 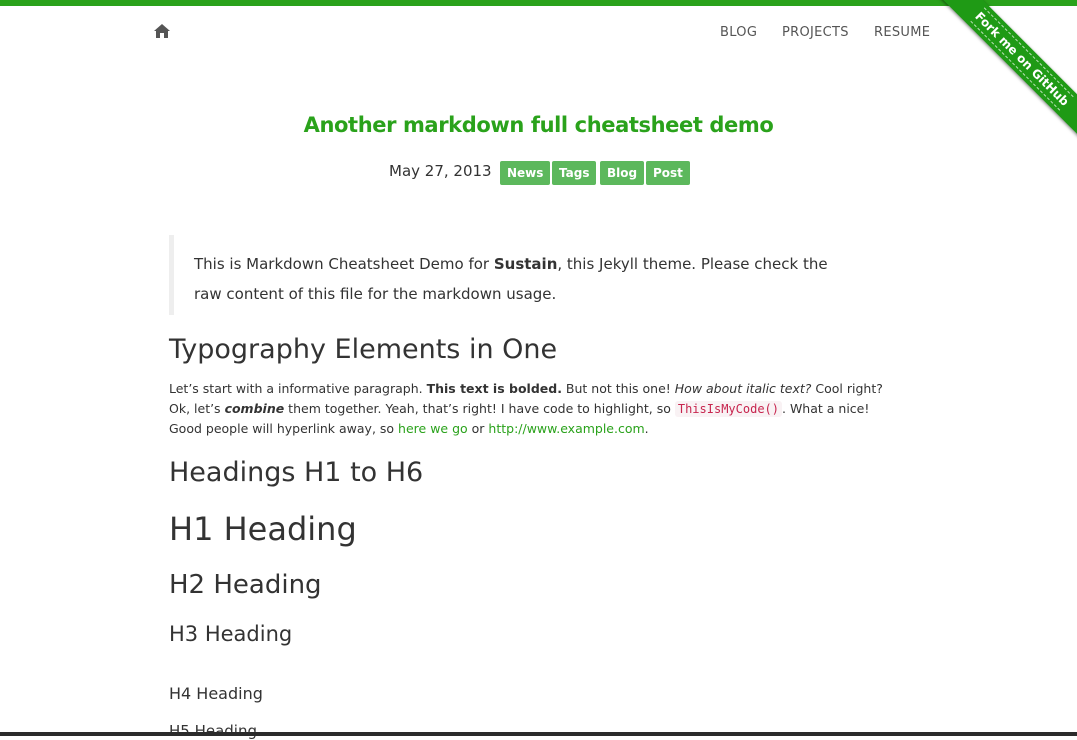 I want to click on bold-italic-text: combine, so click(x=254, y=408).